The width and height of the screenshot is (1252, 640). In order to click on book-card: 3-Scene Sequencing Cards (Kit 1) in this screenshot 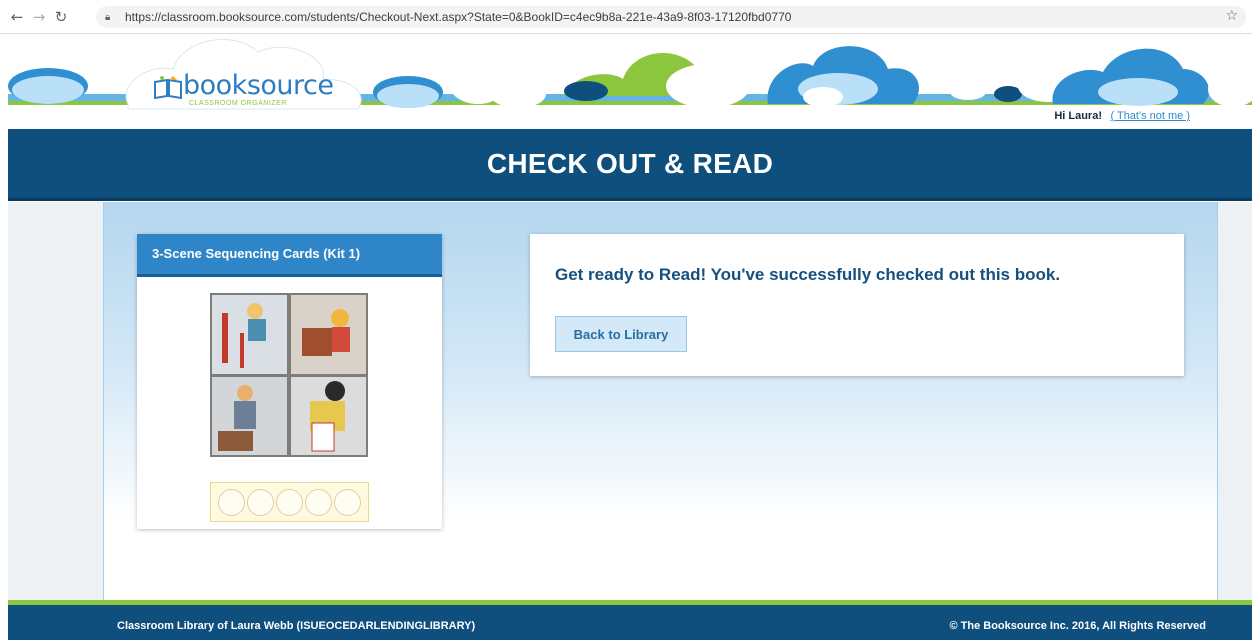, I will do `click(289, 381)`.